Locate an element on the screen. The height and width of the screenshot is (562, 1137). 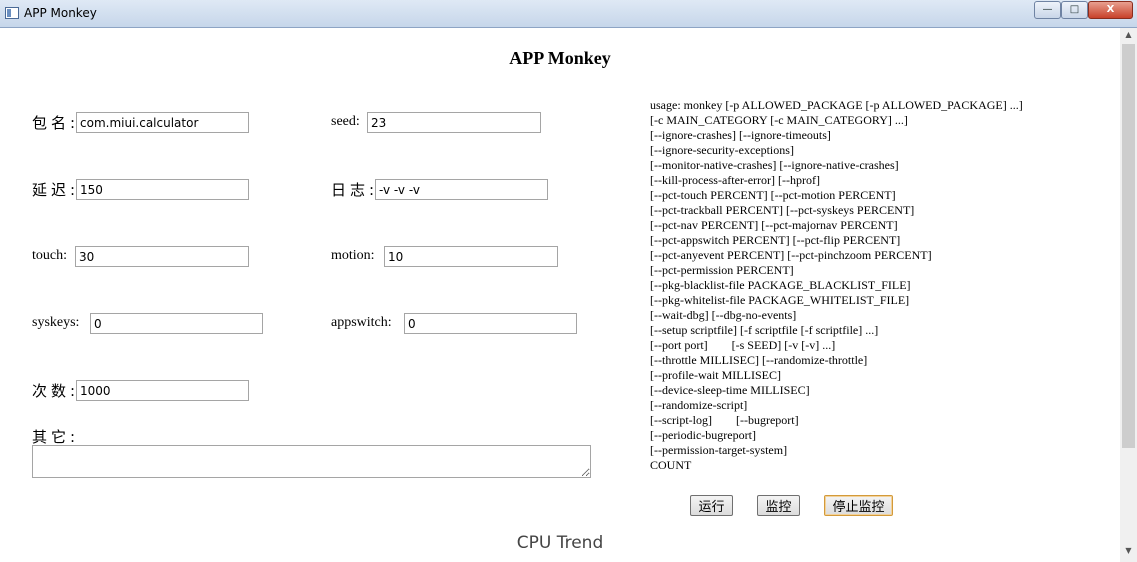
scroll-down-arrow-icon: ▼ is located at coordinates (1128, 553).